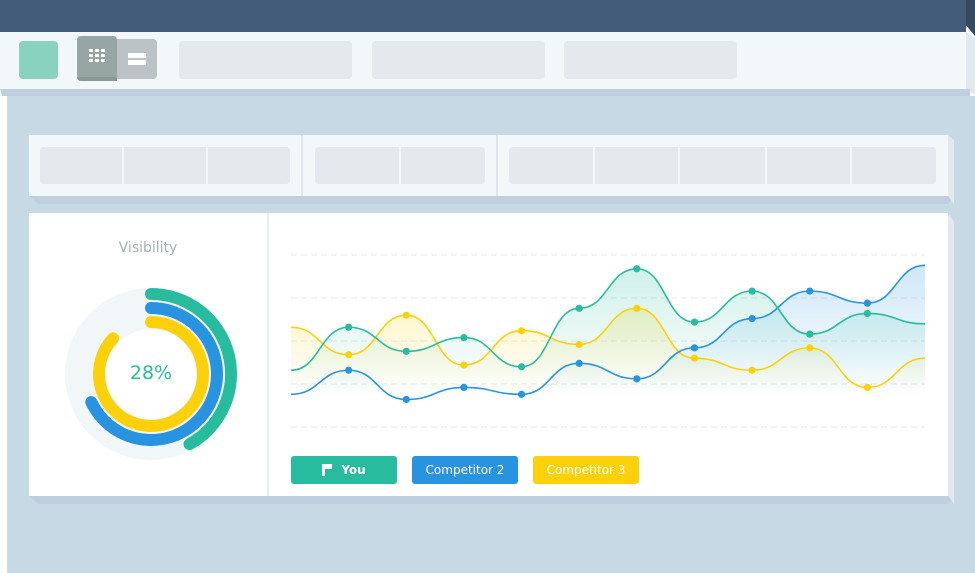 Image resolution: width=975 pixels, height=573 pixels. I want to click on panel-divider, so click(268, 354).